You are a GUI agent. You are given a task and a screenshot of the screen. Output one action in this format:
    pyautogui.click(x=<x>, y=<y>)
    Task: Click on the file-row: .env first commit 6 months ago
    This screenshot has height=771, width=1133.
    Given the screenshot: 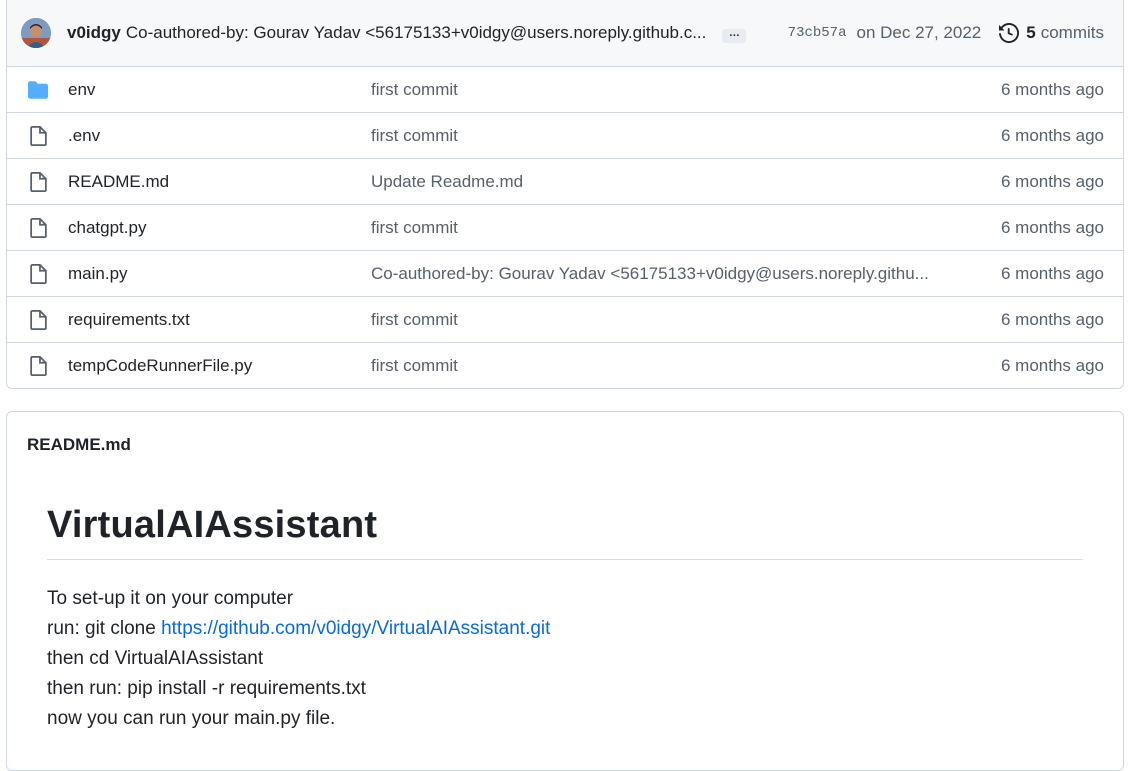 What is the action you would take?
    pyautogui.click(x=565, y=136)
    